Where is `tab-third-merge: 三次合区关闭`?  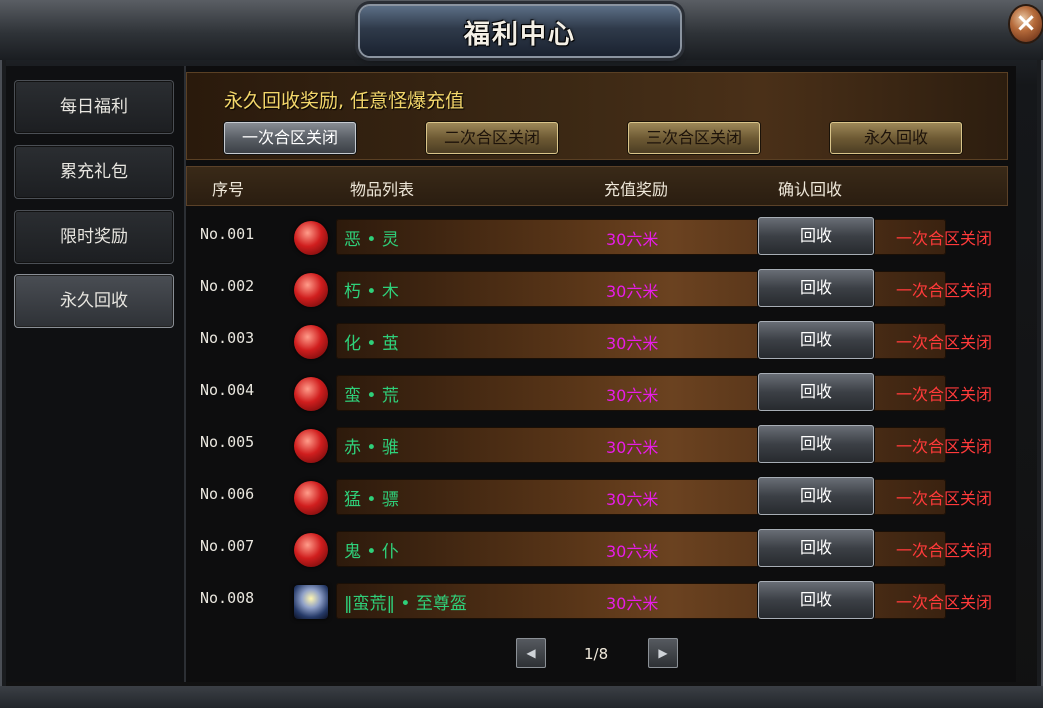 tab-third-merge: 三次合区关闭 is located at coordinates (694, 138).